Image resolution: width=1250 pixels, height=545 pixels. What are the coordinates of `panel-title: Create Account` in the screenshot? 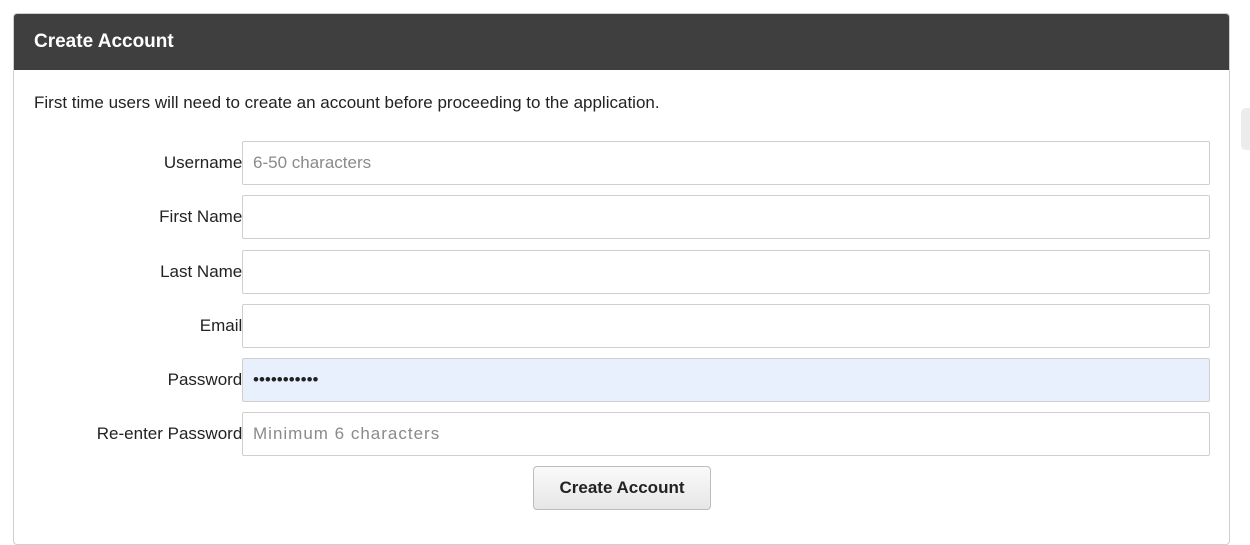 It's located at (621, 42).